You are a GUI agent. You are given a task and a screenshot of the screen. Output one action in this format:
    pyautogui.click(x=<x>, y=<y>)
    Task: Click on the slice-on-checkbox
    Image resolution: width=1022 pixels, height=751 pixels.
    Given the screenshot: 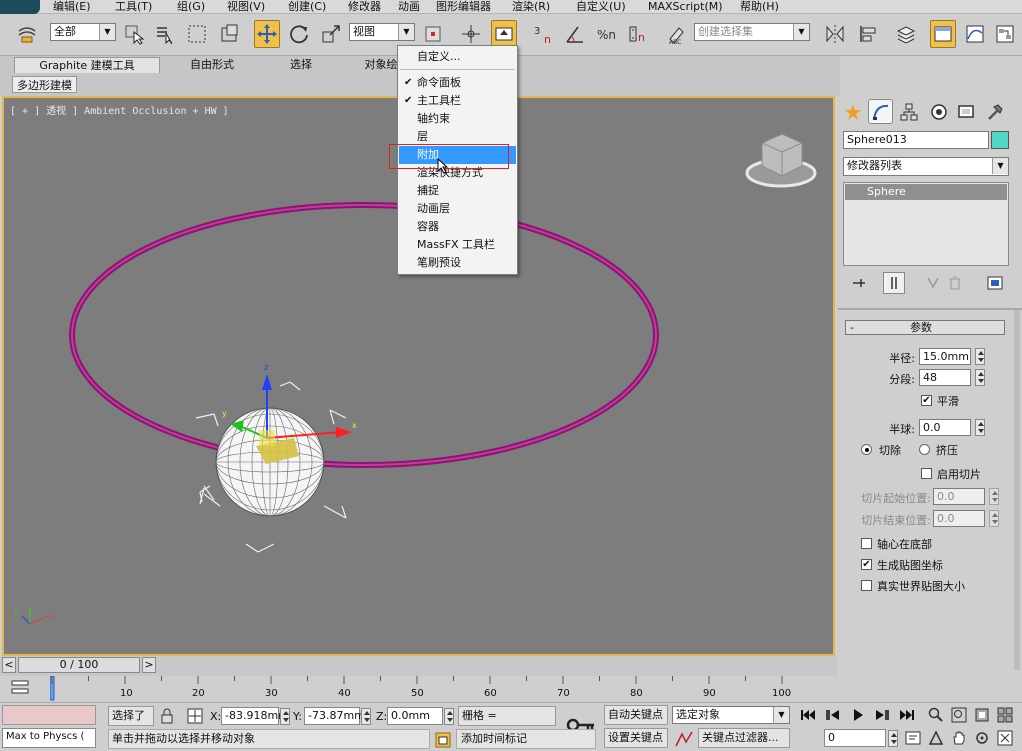 What is the action you would take?
    pyautogui.click(x=926, y=473)
    